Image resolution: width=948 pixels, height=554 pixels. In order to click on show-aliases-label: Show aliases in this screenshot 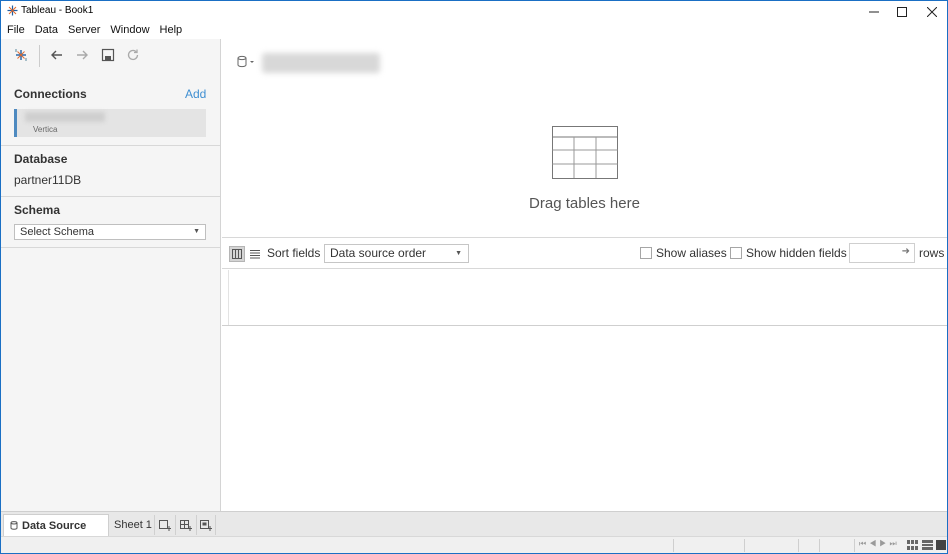, I will do `click(691, 253)`.